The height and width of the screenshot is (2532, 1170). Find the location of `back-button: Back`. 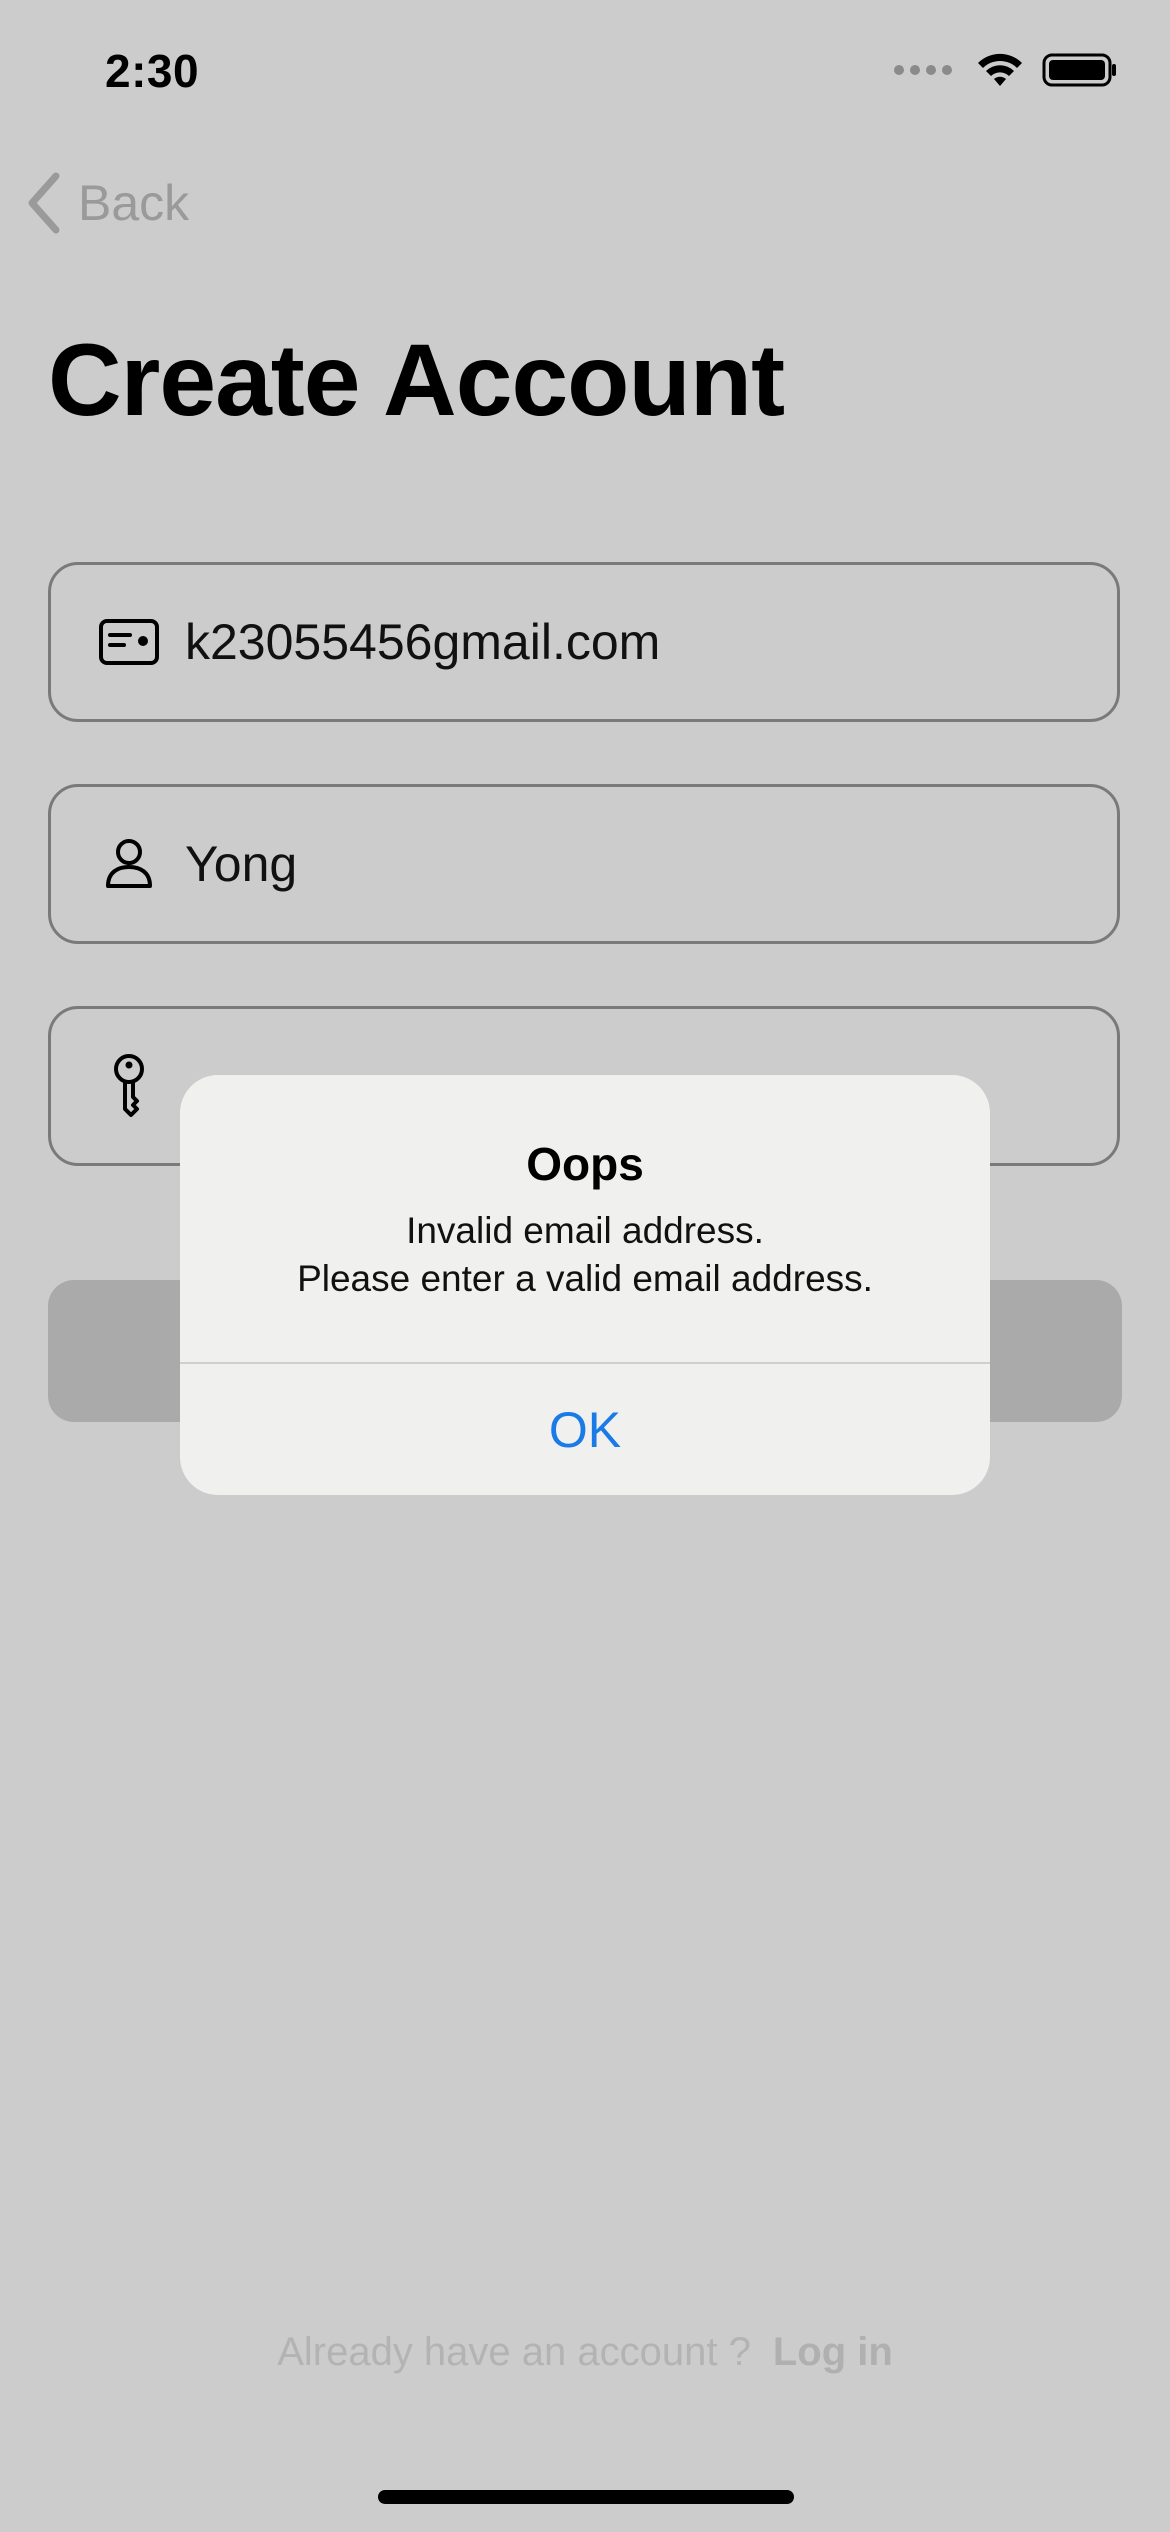

back-button: Back is located at coordinates (106, 203).